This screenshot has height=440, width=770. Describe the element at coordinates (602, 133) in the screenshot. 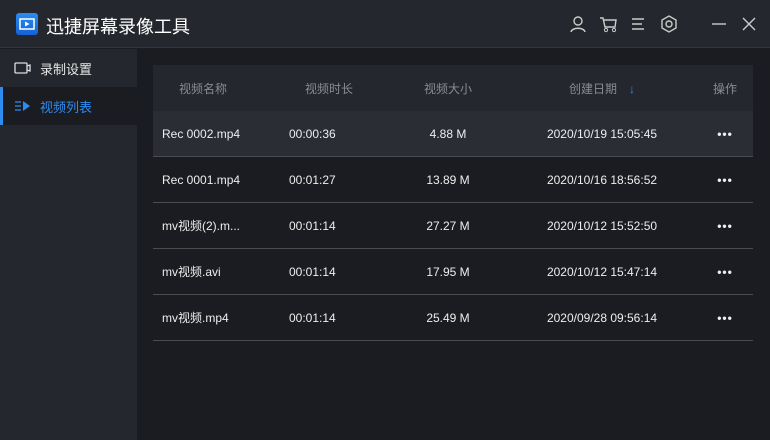

I see `cell-date: 2020/10/19 15:05:45` at that location.